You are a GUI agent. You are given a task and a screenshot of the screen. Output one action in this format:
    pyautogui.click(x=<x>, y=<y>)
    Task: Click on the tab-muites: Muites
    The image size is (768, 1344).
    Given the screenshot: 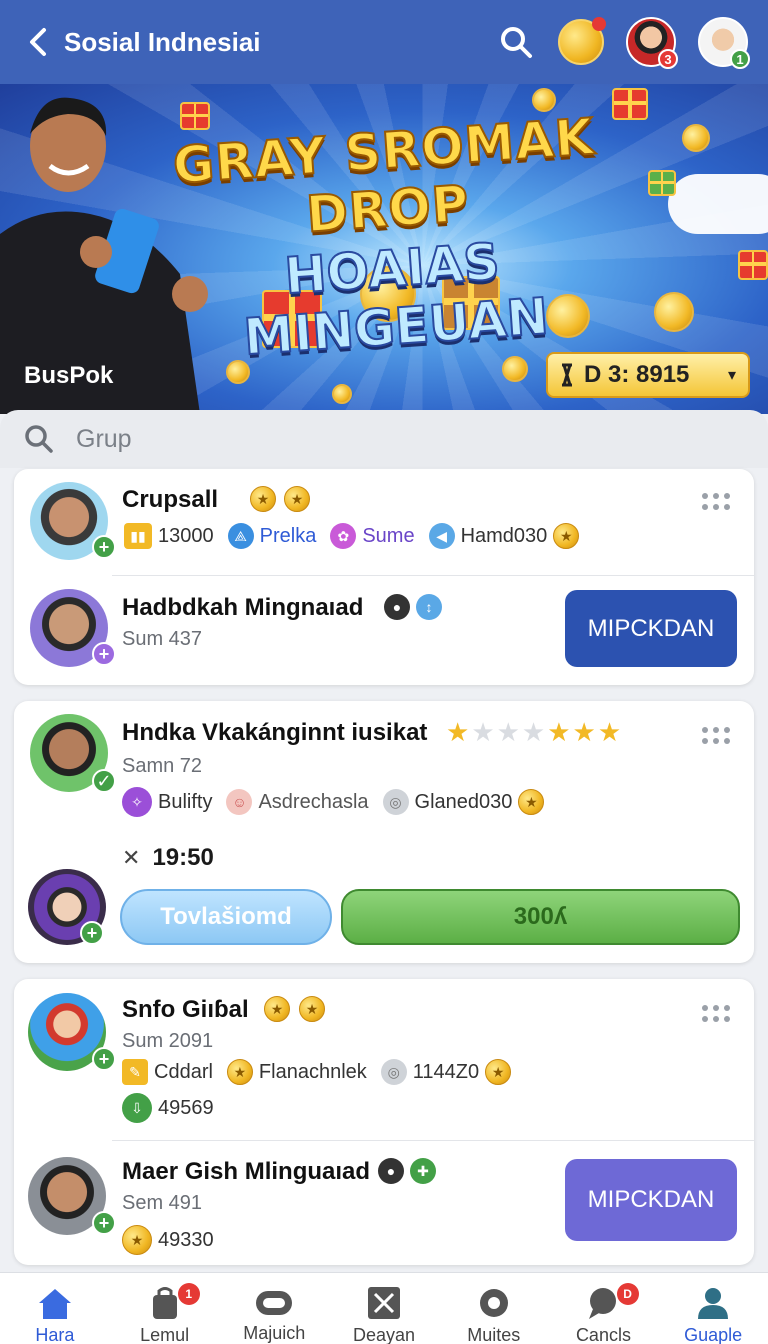 What is the action you would take?
    pyautogui.click(x=494, y=1308)
    